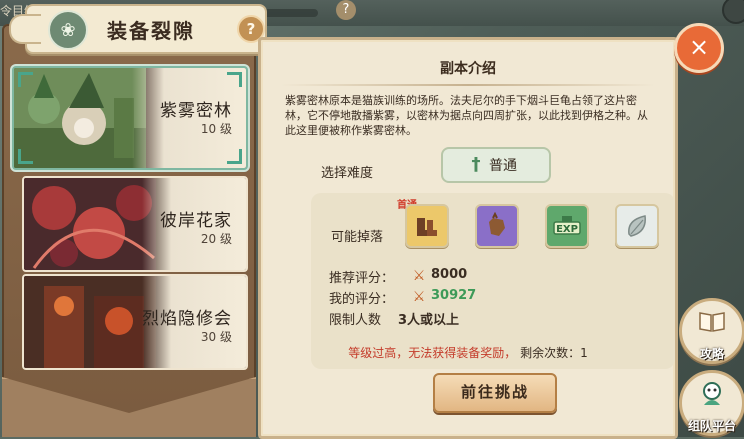  I want to click on leaf-glyph, so click(637, 226).